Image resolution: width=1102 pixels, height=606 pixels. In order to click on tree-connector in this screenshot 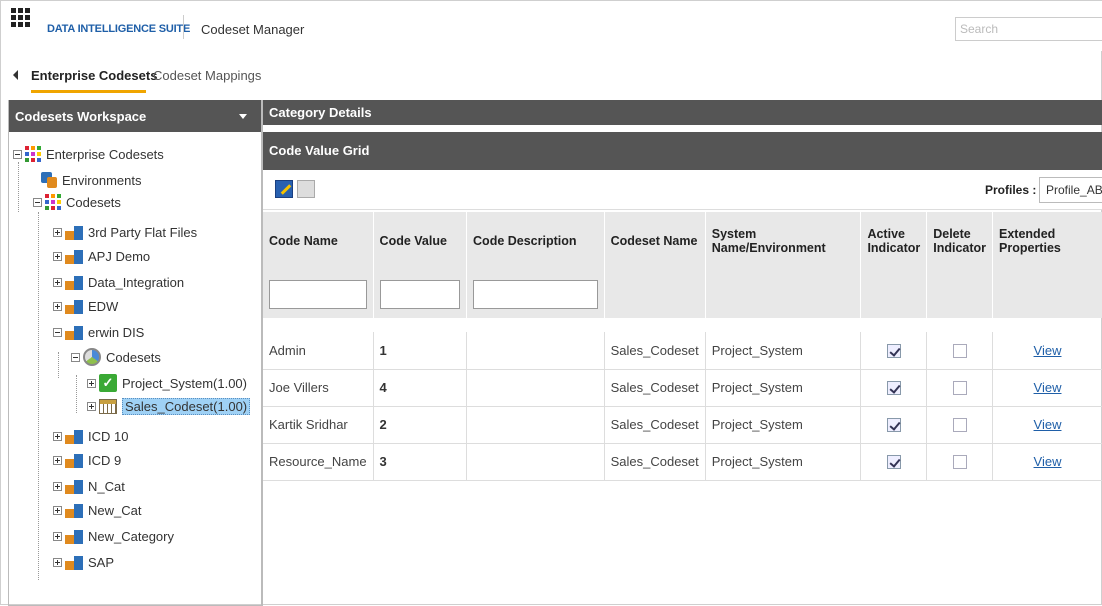, I will do `click(18, 187)`.